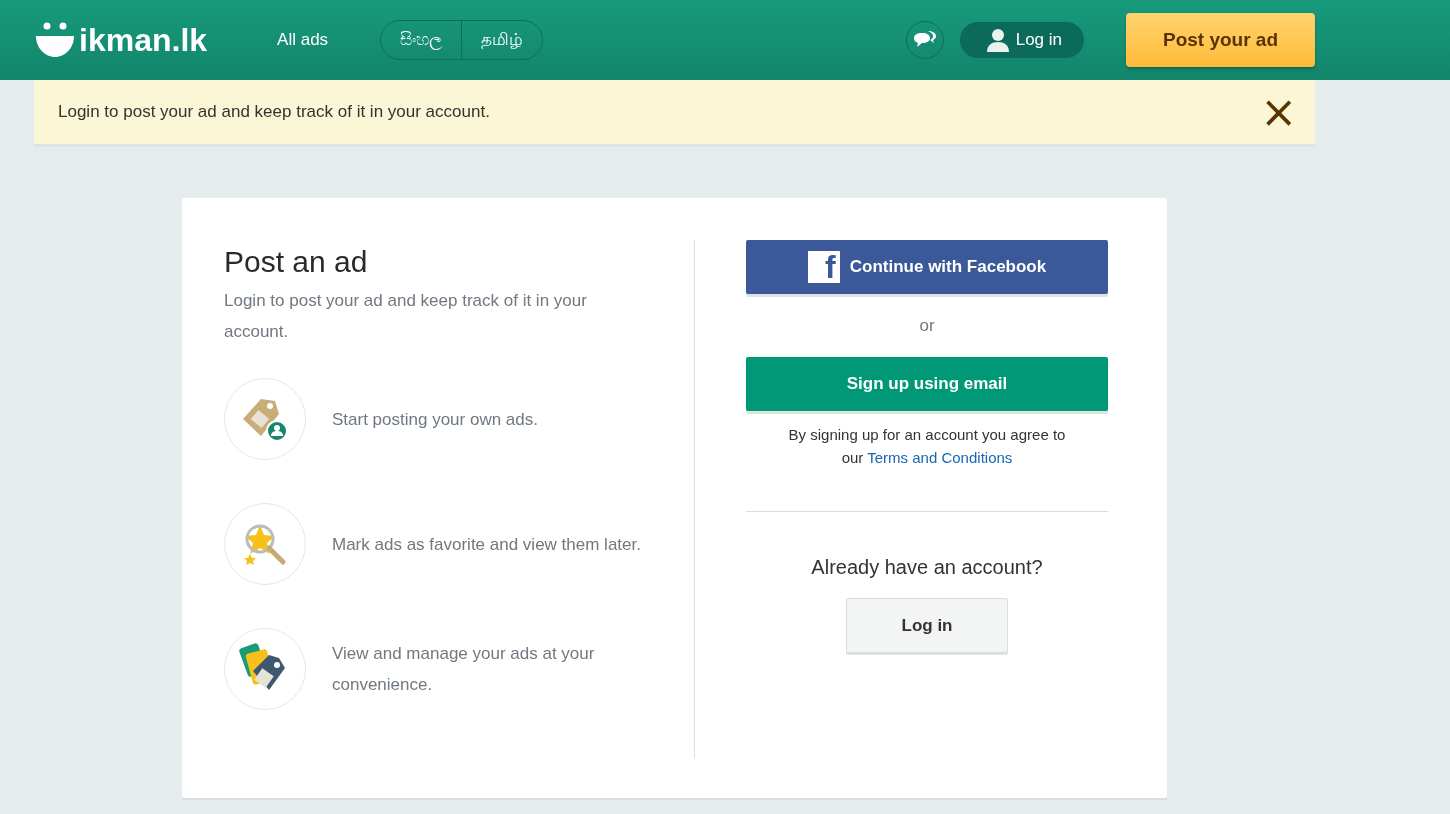 This screenshot has width=1450, height=814. What do you see at coordinates (303, 40) in the screenshot?
I see `all-ads-link: All ads` at bounding box center [303, 40].